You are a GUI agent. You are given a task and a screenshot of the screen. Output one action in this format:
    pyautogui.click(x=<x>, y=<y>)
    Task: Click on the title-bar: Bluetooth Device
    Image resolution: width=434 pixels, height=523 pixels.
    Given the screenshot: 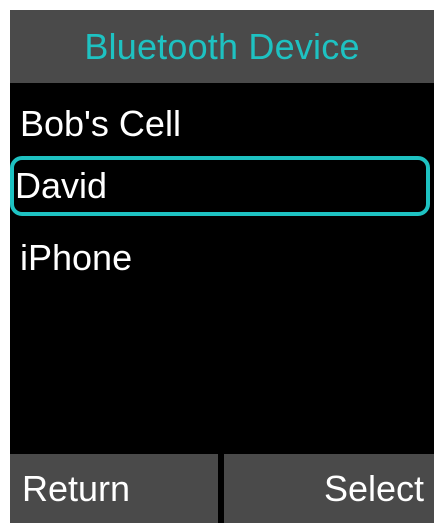 What is the action you would take?
    pyautogui.click(x=222, y=46)
    